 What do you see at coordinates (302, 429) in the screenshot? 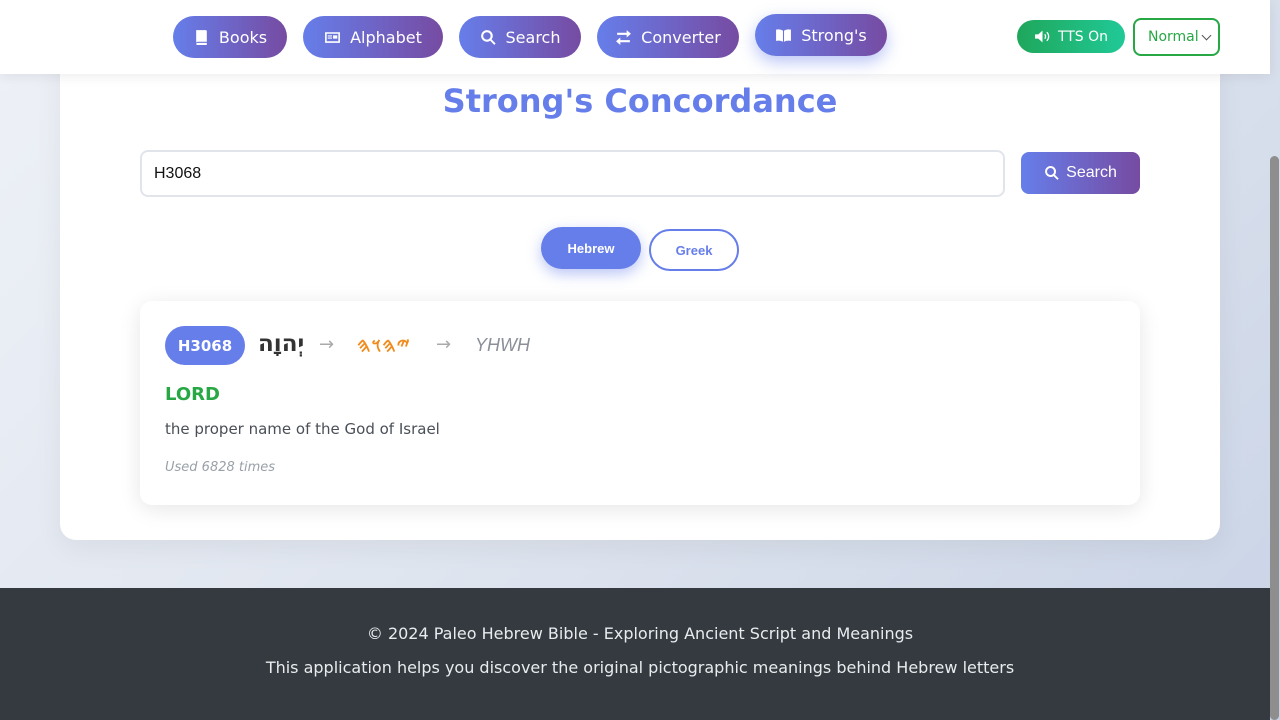
I see `definition: the proper name of the God of Israel` at bounding box center [302, 429].